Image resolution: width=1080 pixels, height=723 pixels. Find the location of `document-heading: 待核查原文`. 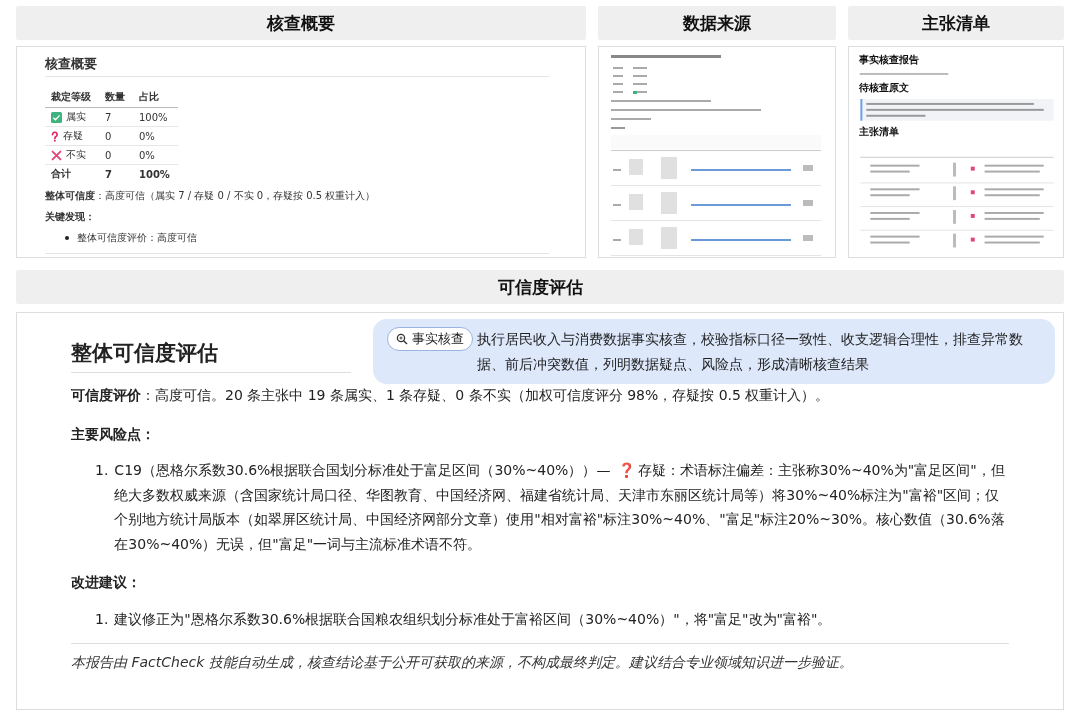

document-heading: 待核查原文 is located at coordinates (884, 87).